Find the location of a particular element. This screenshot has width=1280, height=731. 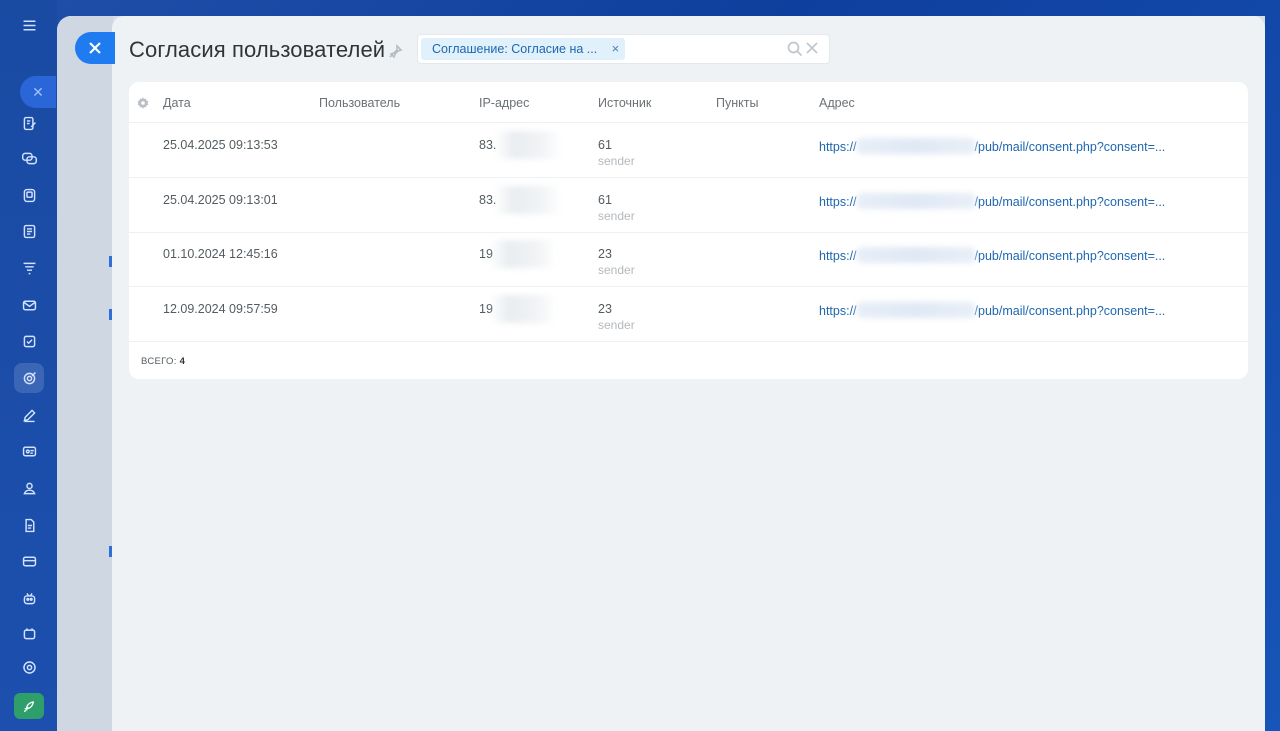

slider-close-button is located at coordinates (95, 48).